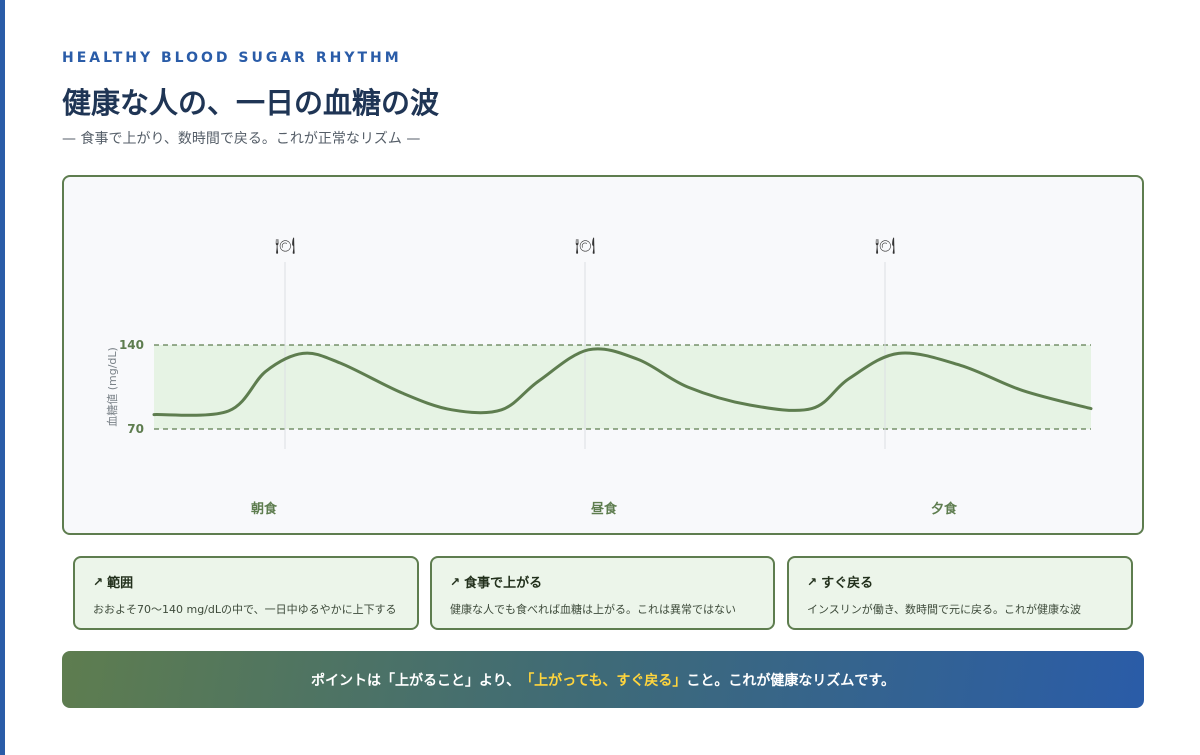 This screenshot has width=1200, height=755. What do you see at coordinates (264, 509) in the screenshot?
I see `meal-label: 朝食` at bounding box center [264, 509].